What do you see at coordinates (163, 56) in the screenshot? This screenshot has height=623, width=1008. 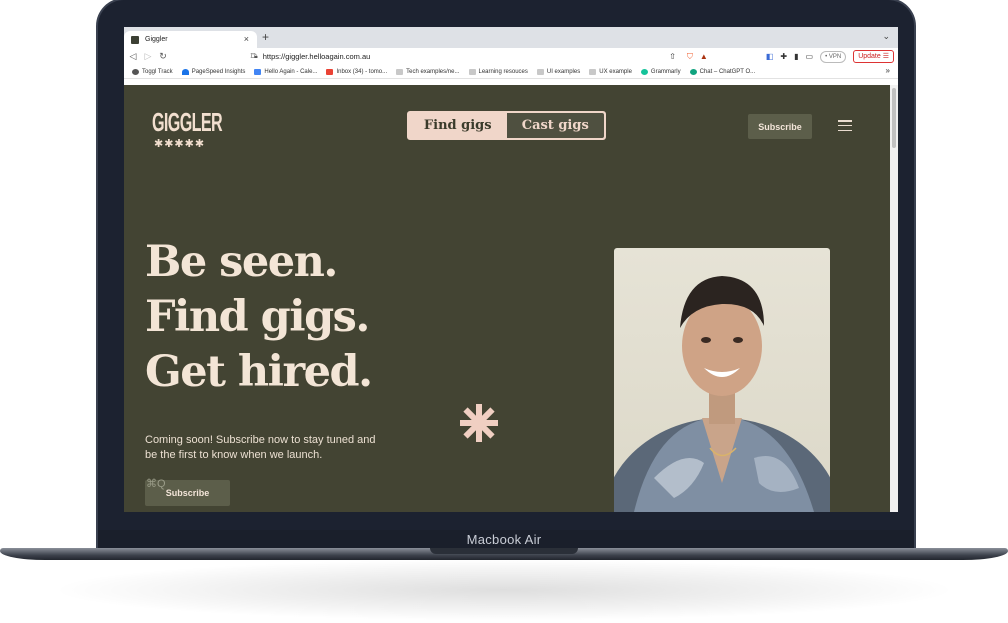 I see `reload-icon: ↻` at bounding box center [163, 56].